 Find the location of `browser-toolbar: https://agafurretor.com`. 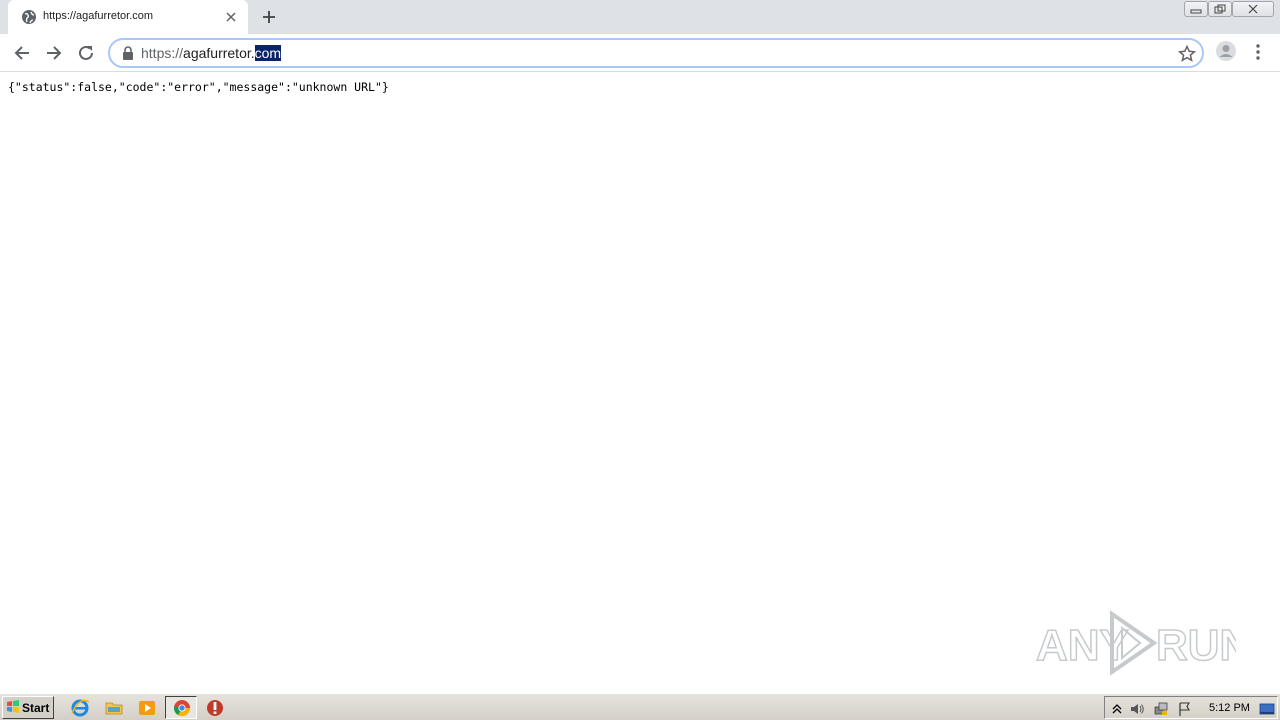

browser-toolbar: https://agafurretor.com is located at coordinates (640, 53).